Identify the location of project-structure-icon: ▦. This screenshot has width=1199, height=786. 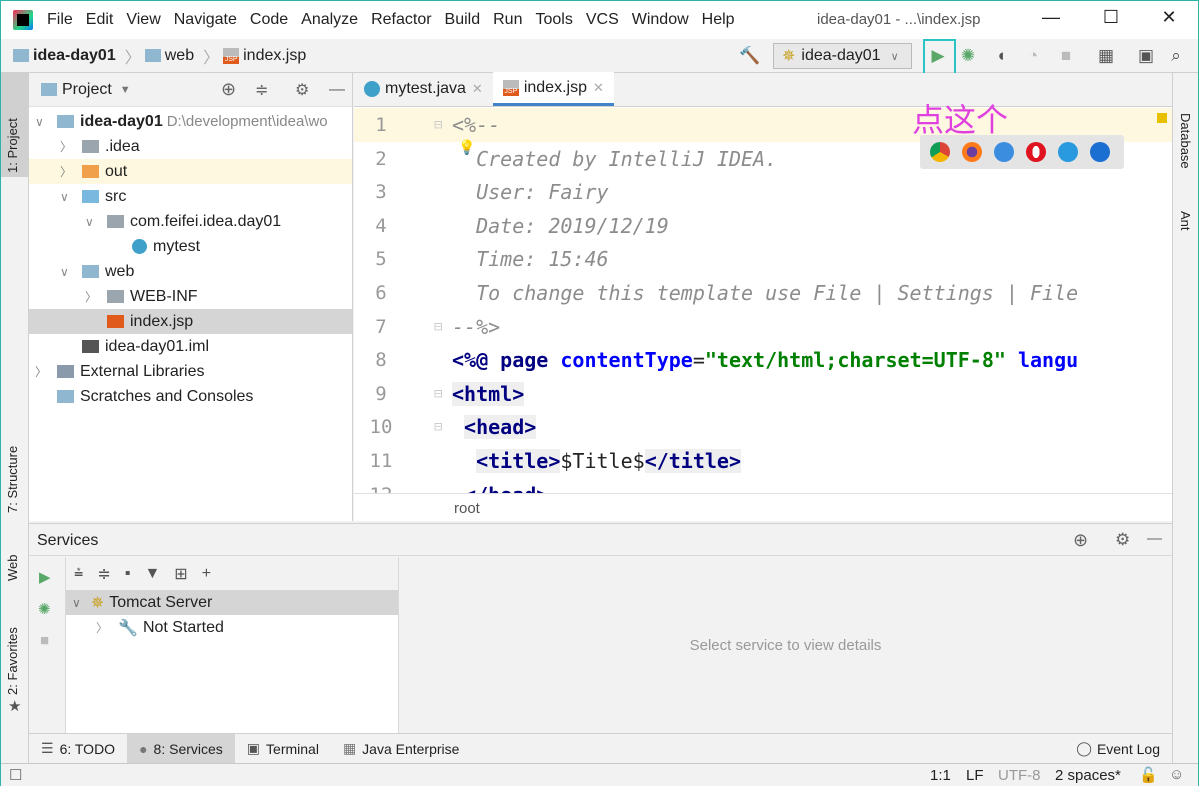
(1106, 56).